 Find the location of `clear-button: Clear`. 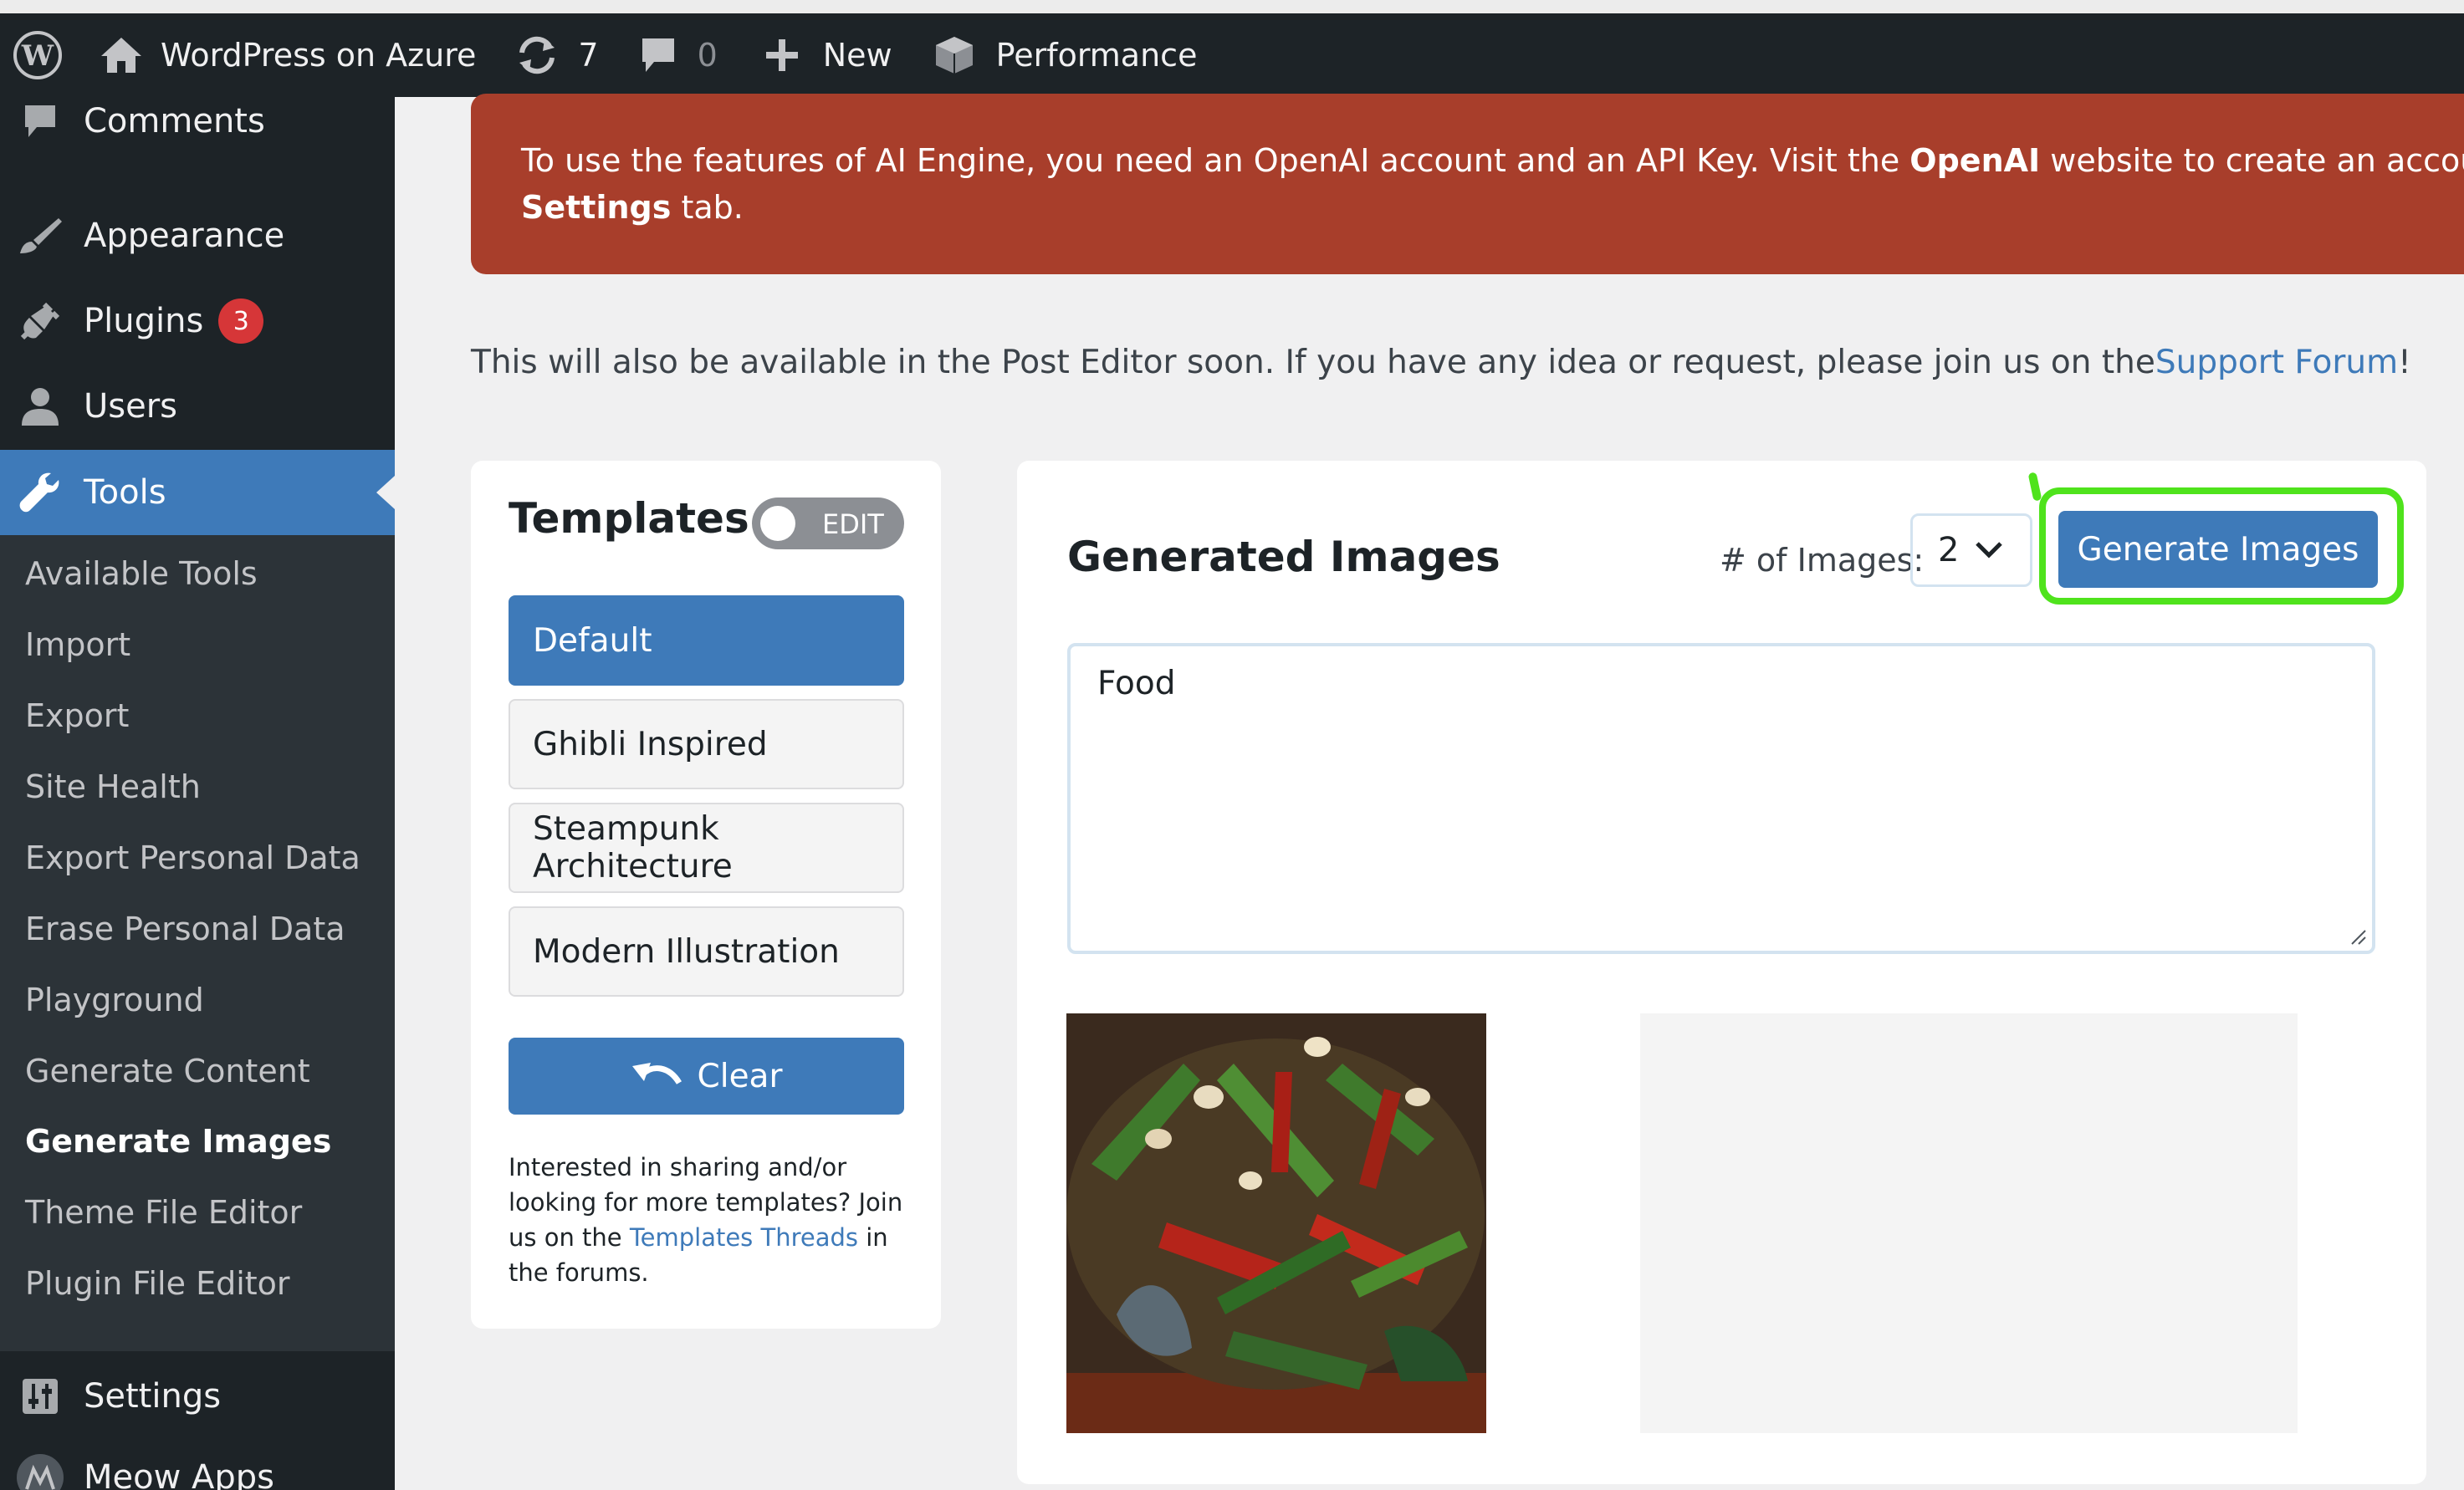

clear-button: Clear is located at coordinates (707, 1076).